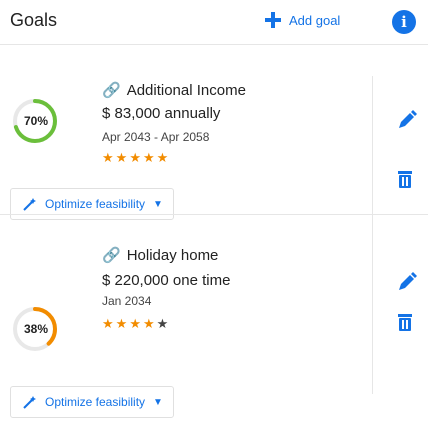 The height and width of the screenshot is (426, 428). Describe the element at coordinates (273, 20) in the screenshot. I see `plus-icon` at that location.